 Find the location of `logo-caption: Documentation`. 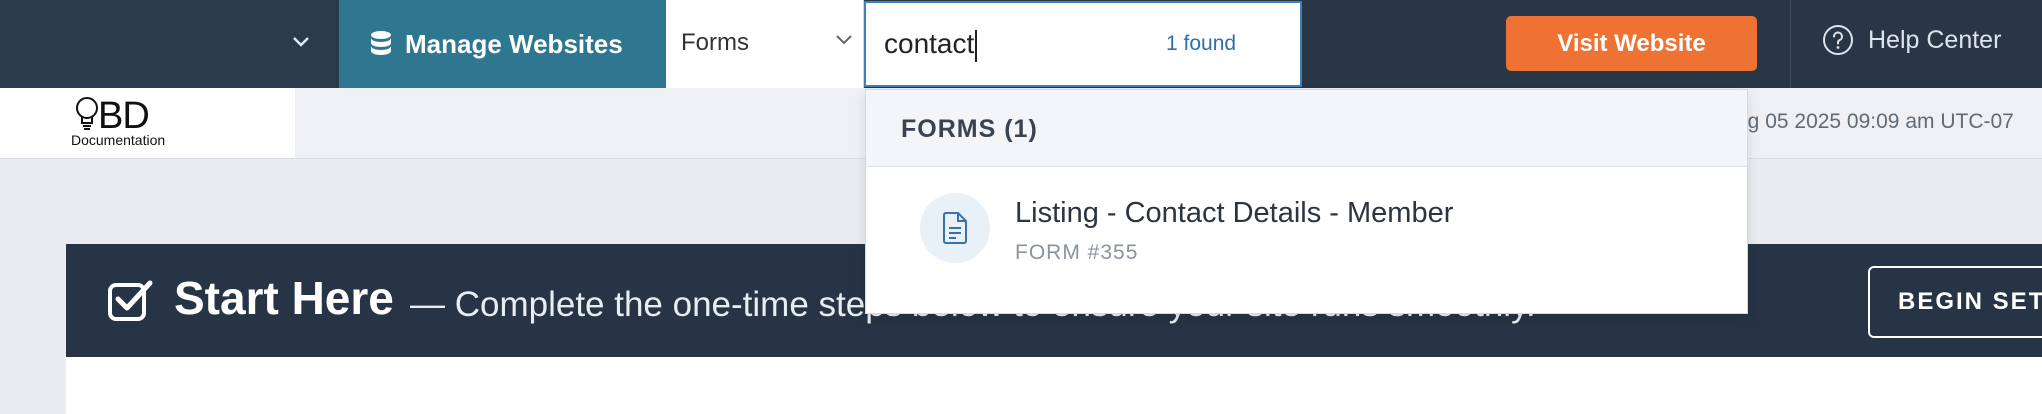

logo-caption: Documentation is located at coordinates (118, 140).